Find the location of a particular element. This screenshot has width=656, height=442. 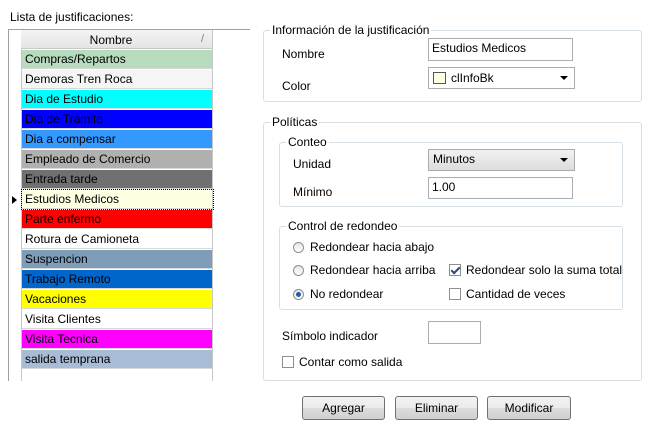

list-item: Rotura de Camioneta is located at coordinates (117, 239).